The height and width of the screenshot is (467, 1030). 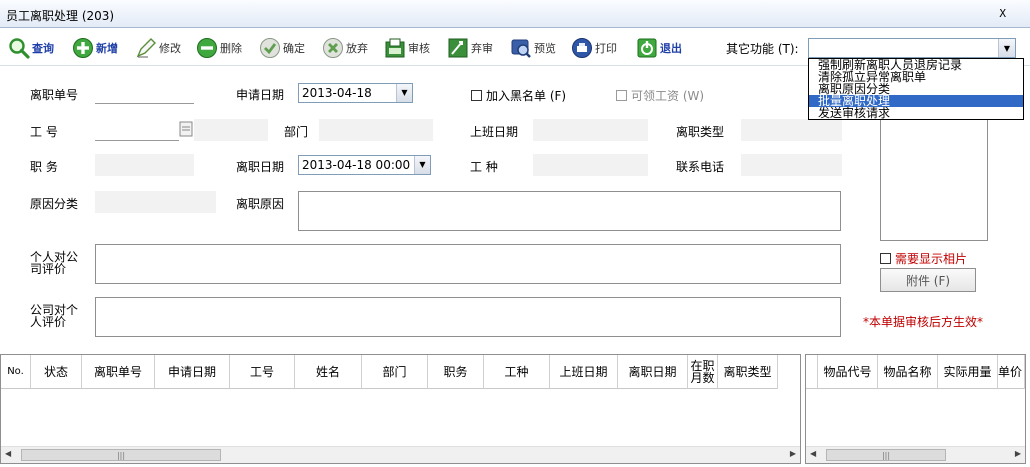 What do you see at coordinates (915, 409) in the screenshot?
I see `items-grid: 物品代号 物品名称 实际用量 单价 ◀ ||| ▶` at bounding box center [915, 409].